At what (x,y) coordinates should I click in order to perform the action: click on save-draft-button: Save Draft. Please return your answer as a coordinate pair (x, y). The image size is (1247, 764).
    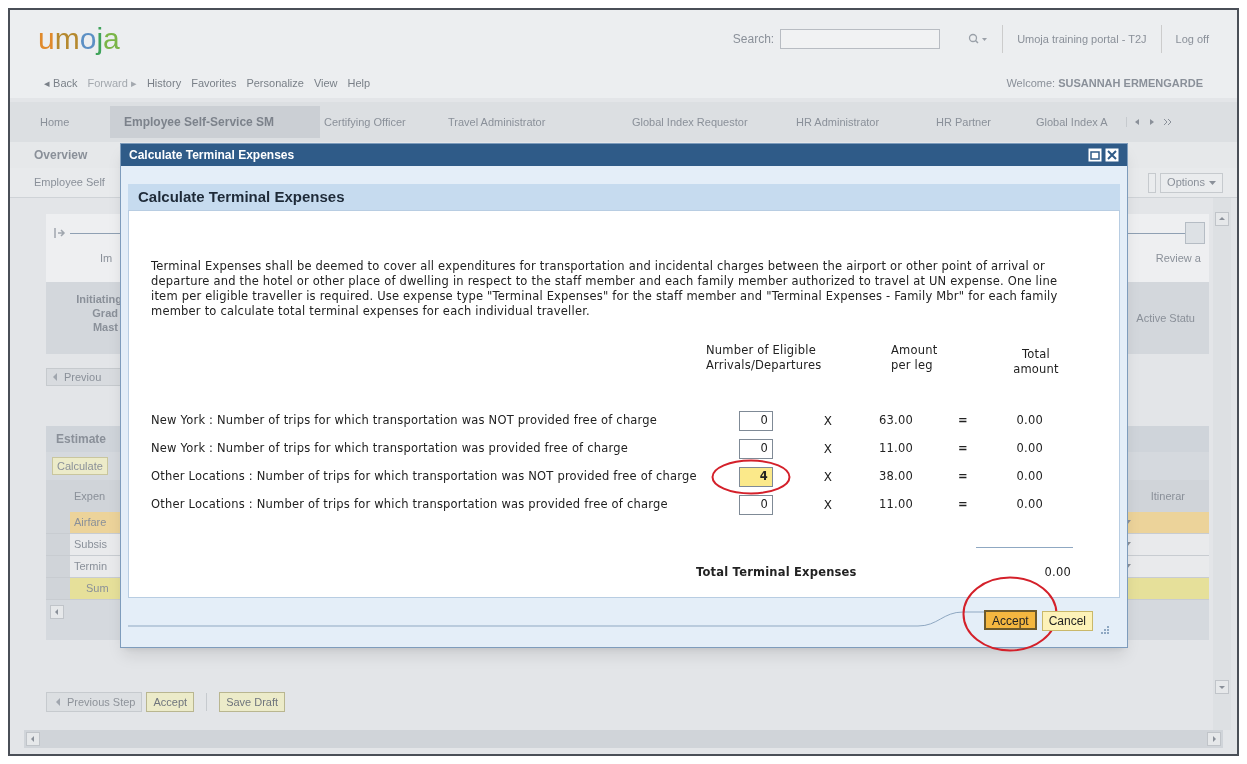
    Looking at the image, I should click on (252, 702).